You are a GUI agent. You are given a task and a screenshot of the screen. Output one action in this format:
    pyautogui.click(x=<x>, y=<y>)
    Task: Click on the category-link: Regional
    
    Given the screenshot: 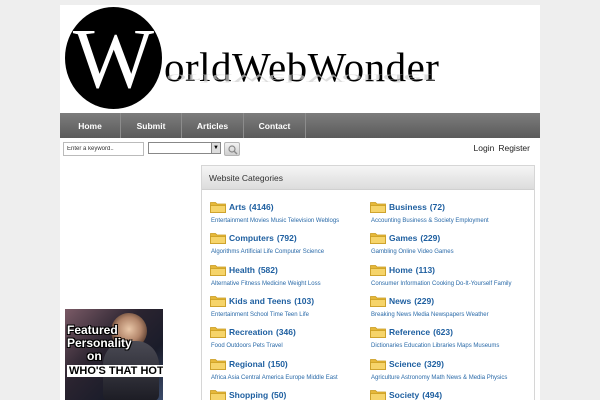 What is the action you would take?
    pyautogui.click(x=247, y=364)
    